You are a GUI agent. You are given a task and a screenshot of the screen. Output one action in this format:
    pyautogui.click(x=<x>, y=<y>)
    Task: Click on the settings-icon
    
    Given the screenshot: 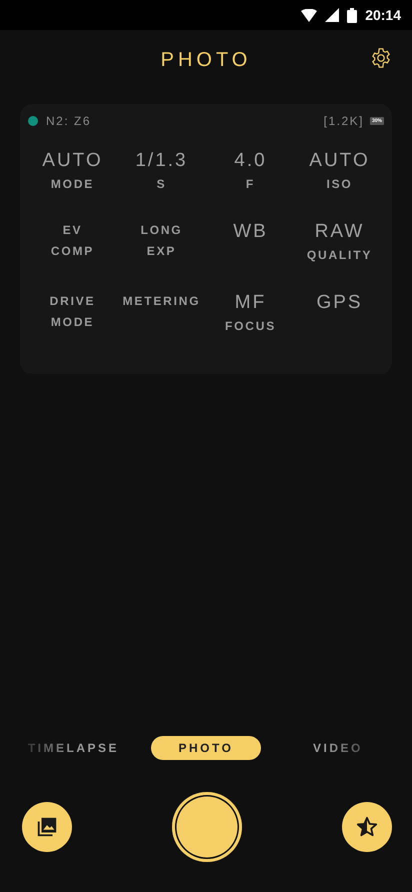 What is the action you would take?
    pyautogui.click(x=381, y=58)
    